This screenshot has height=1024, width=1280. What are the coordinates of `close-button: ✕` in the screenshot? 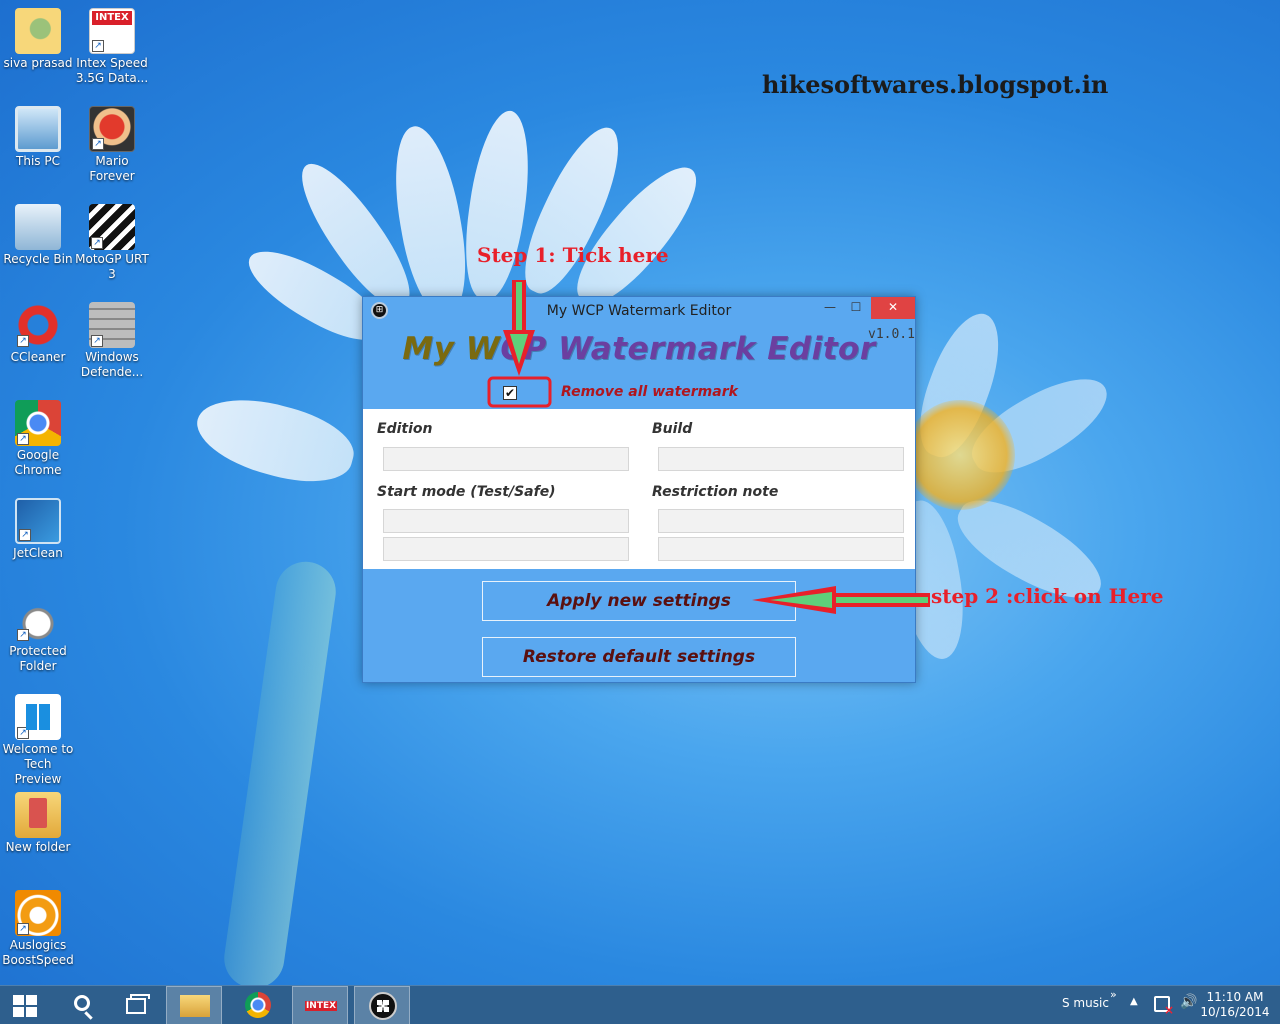 It's located at (893, 308).